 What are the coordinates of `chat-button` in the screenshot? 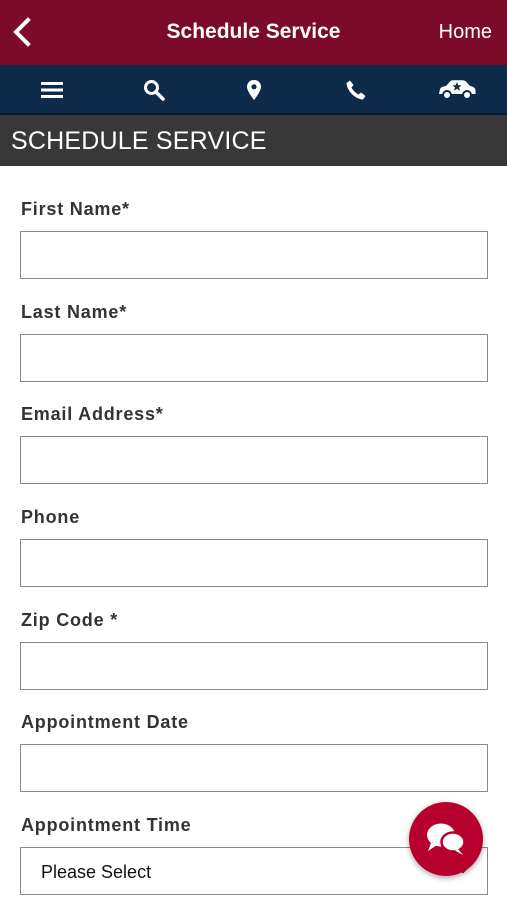 It's located at (446, 839).